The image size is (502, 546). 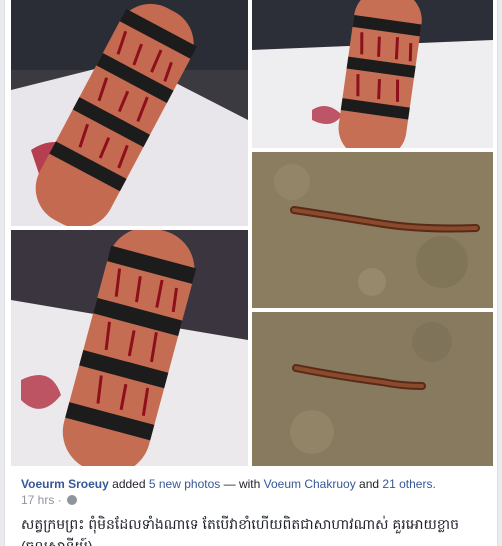 What do you see at coordinates (65, 484) in the screenshot?
I see `author-link: Voeurm Sroeuy` at bounding box center [65, 484].